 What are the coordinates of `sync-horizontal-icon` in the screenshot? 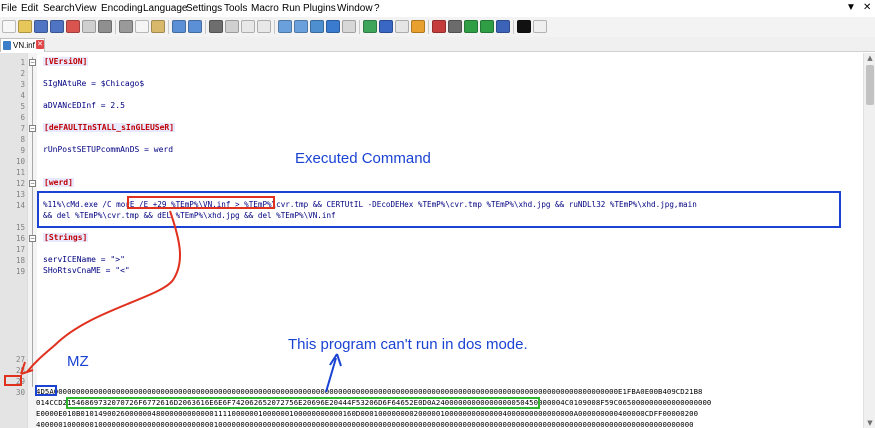 It's located at (301, 26).